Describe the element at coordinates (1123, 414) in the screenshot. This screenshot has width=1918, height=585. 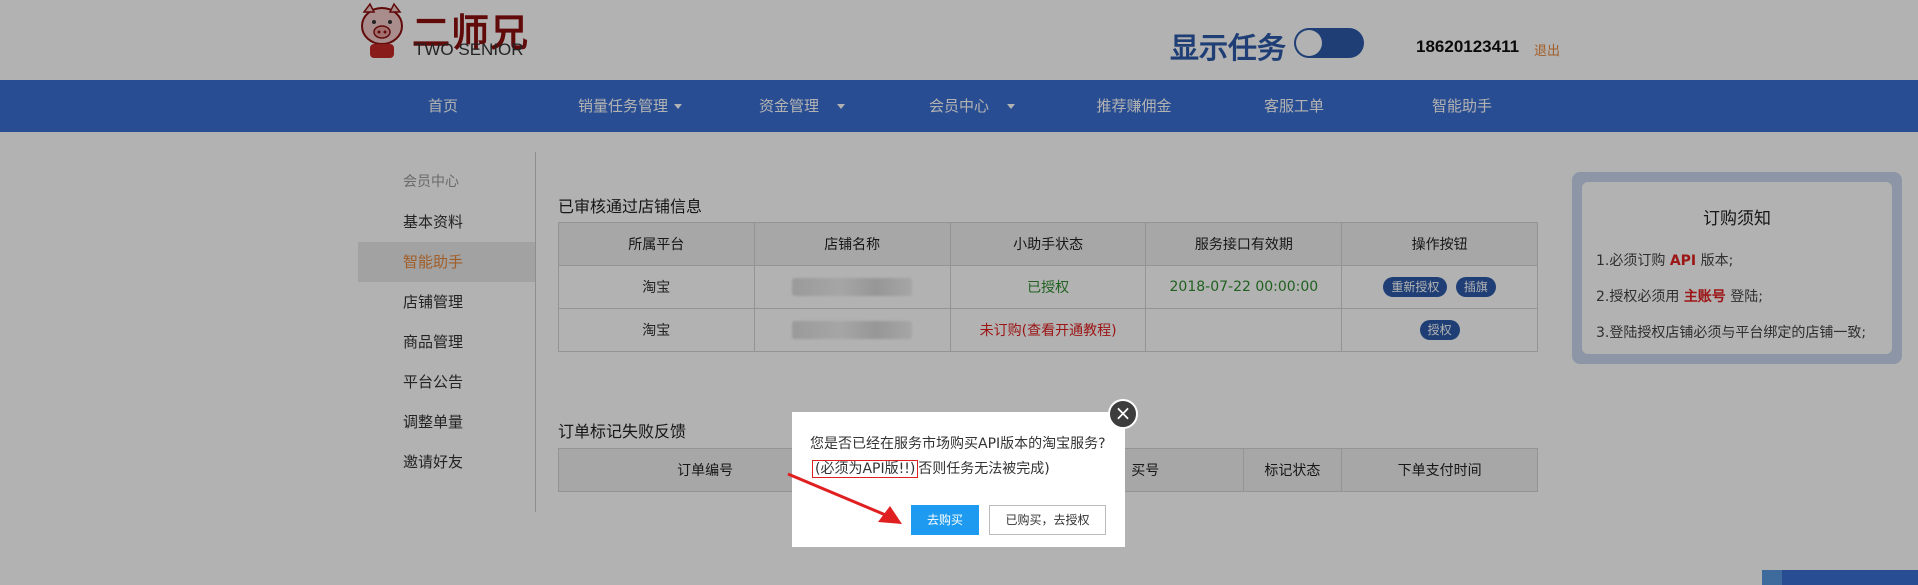
I see `close-icon: ×` at that location.